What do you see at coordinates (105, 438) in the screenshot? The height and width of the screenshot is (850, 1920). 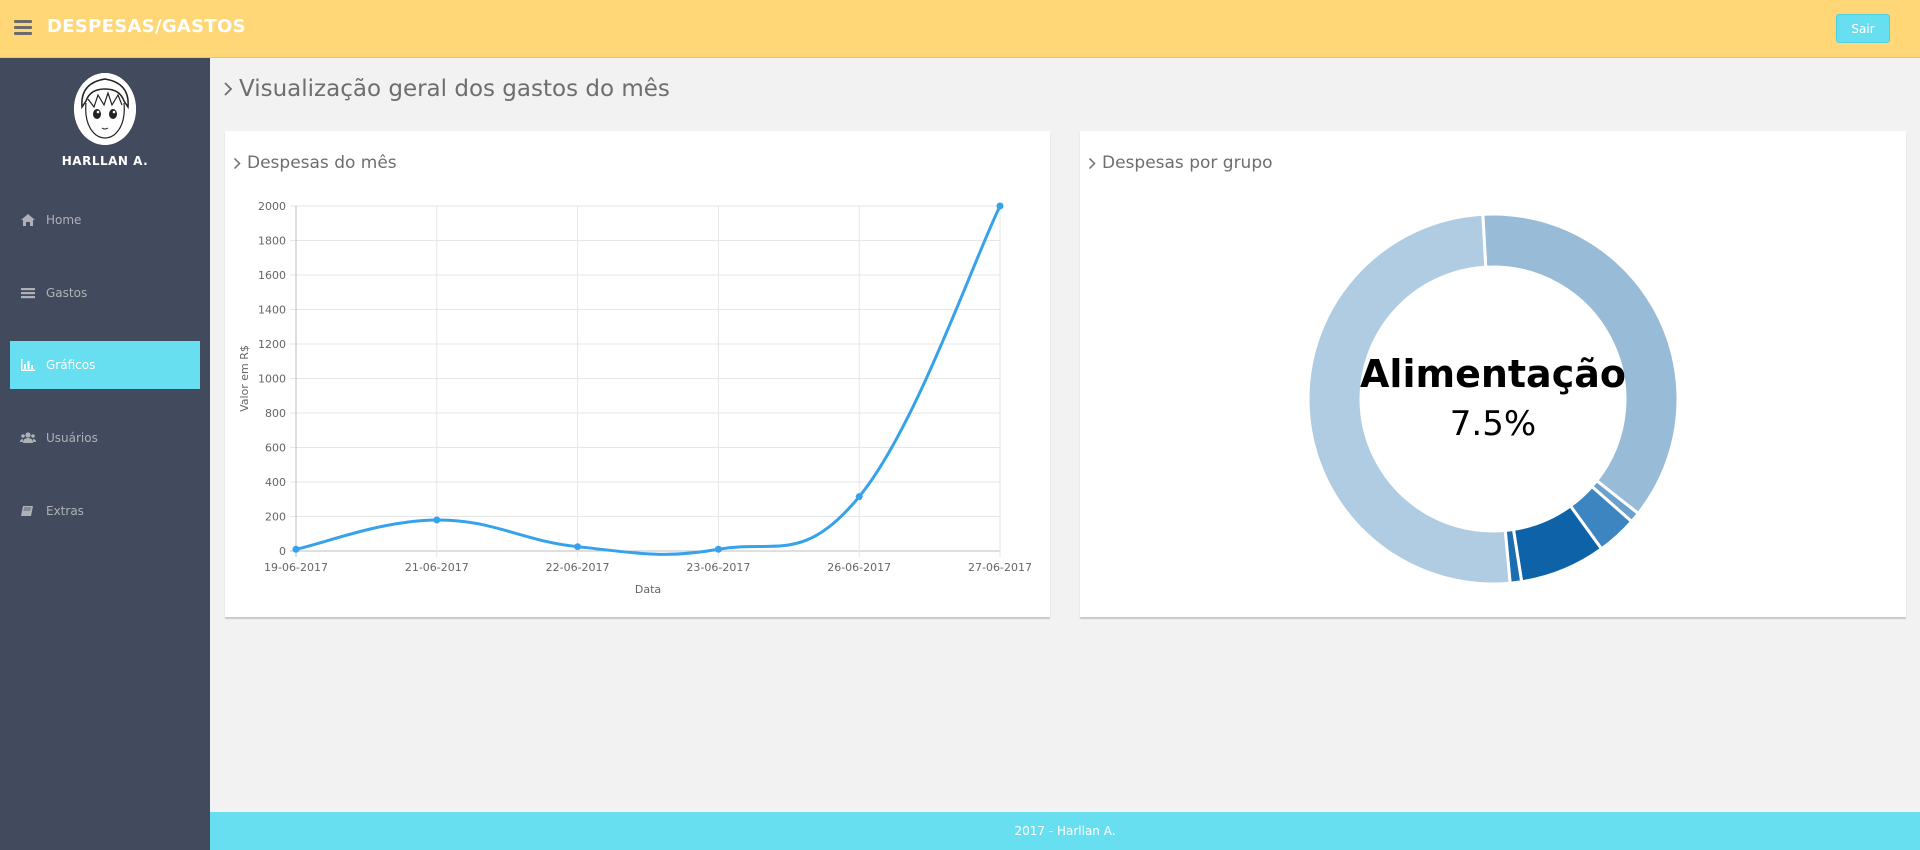 I see `sidebar-item-usuarios: Usuários` at bounding box center [105, 438].